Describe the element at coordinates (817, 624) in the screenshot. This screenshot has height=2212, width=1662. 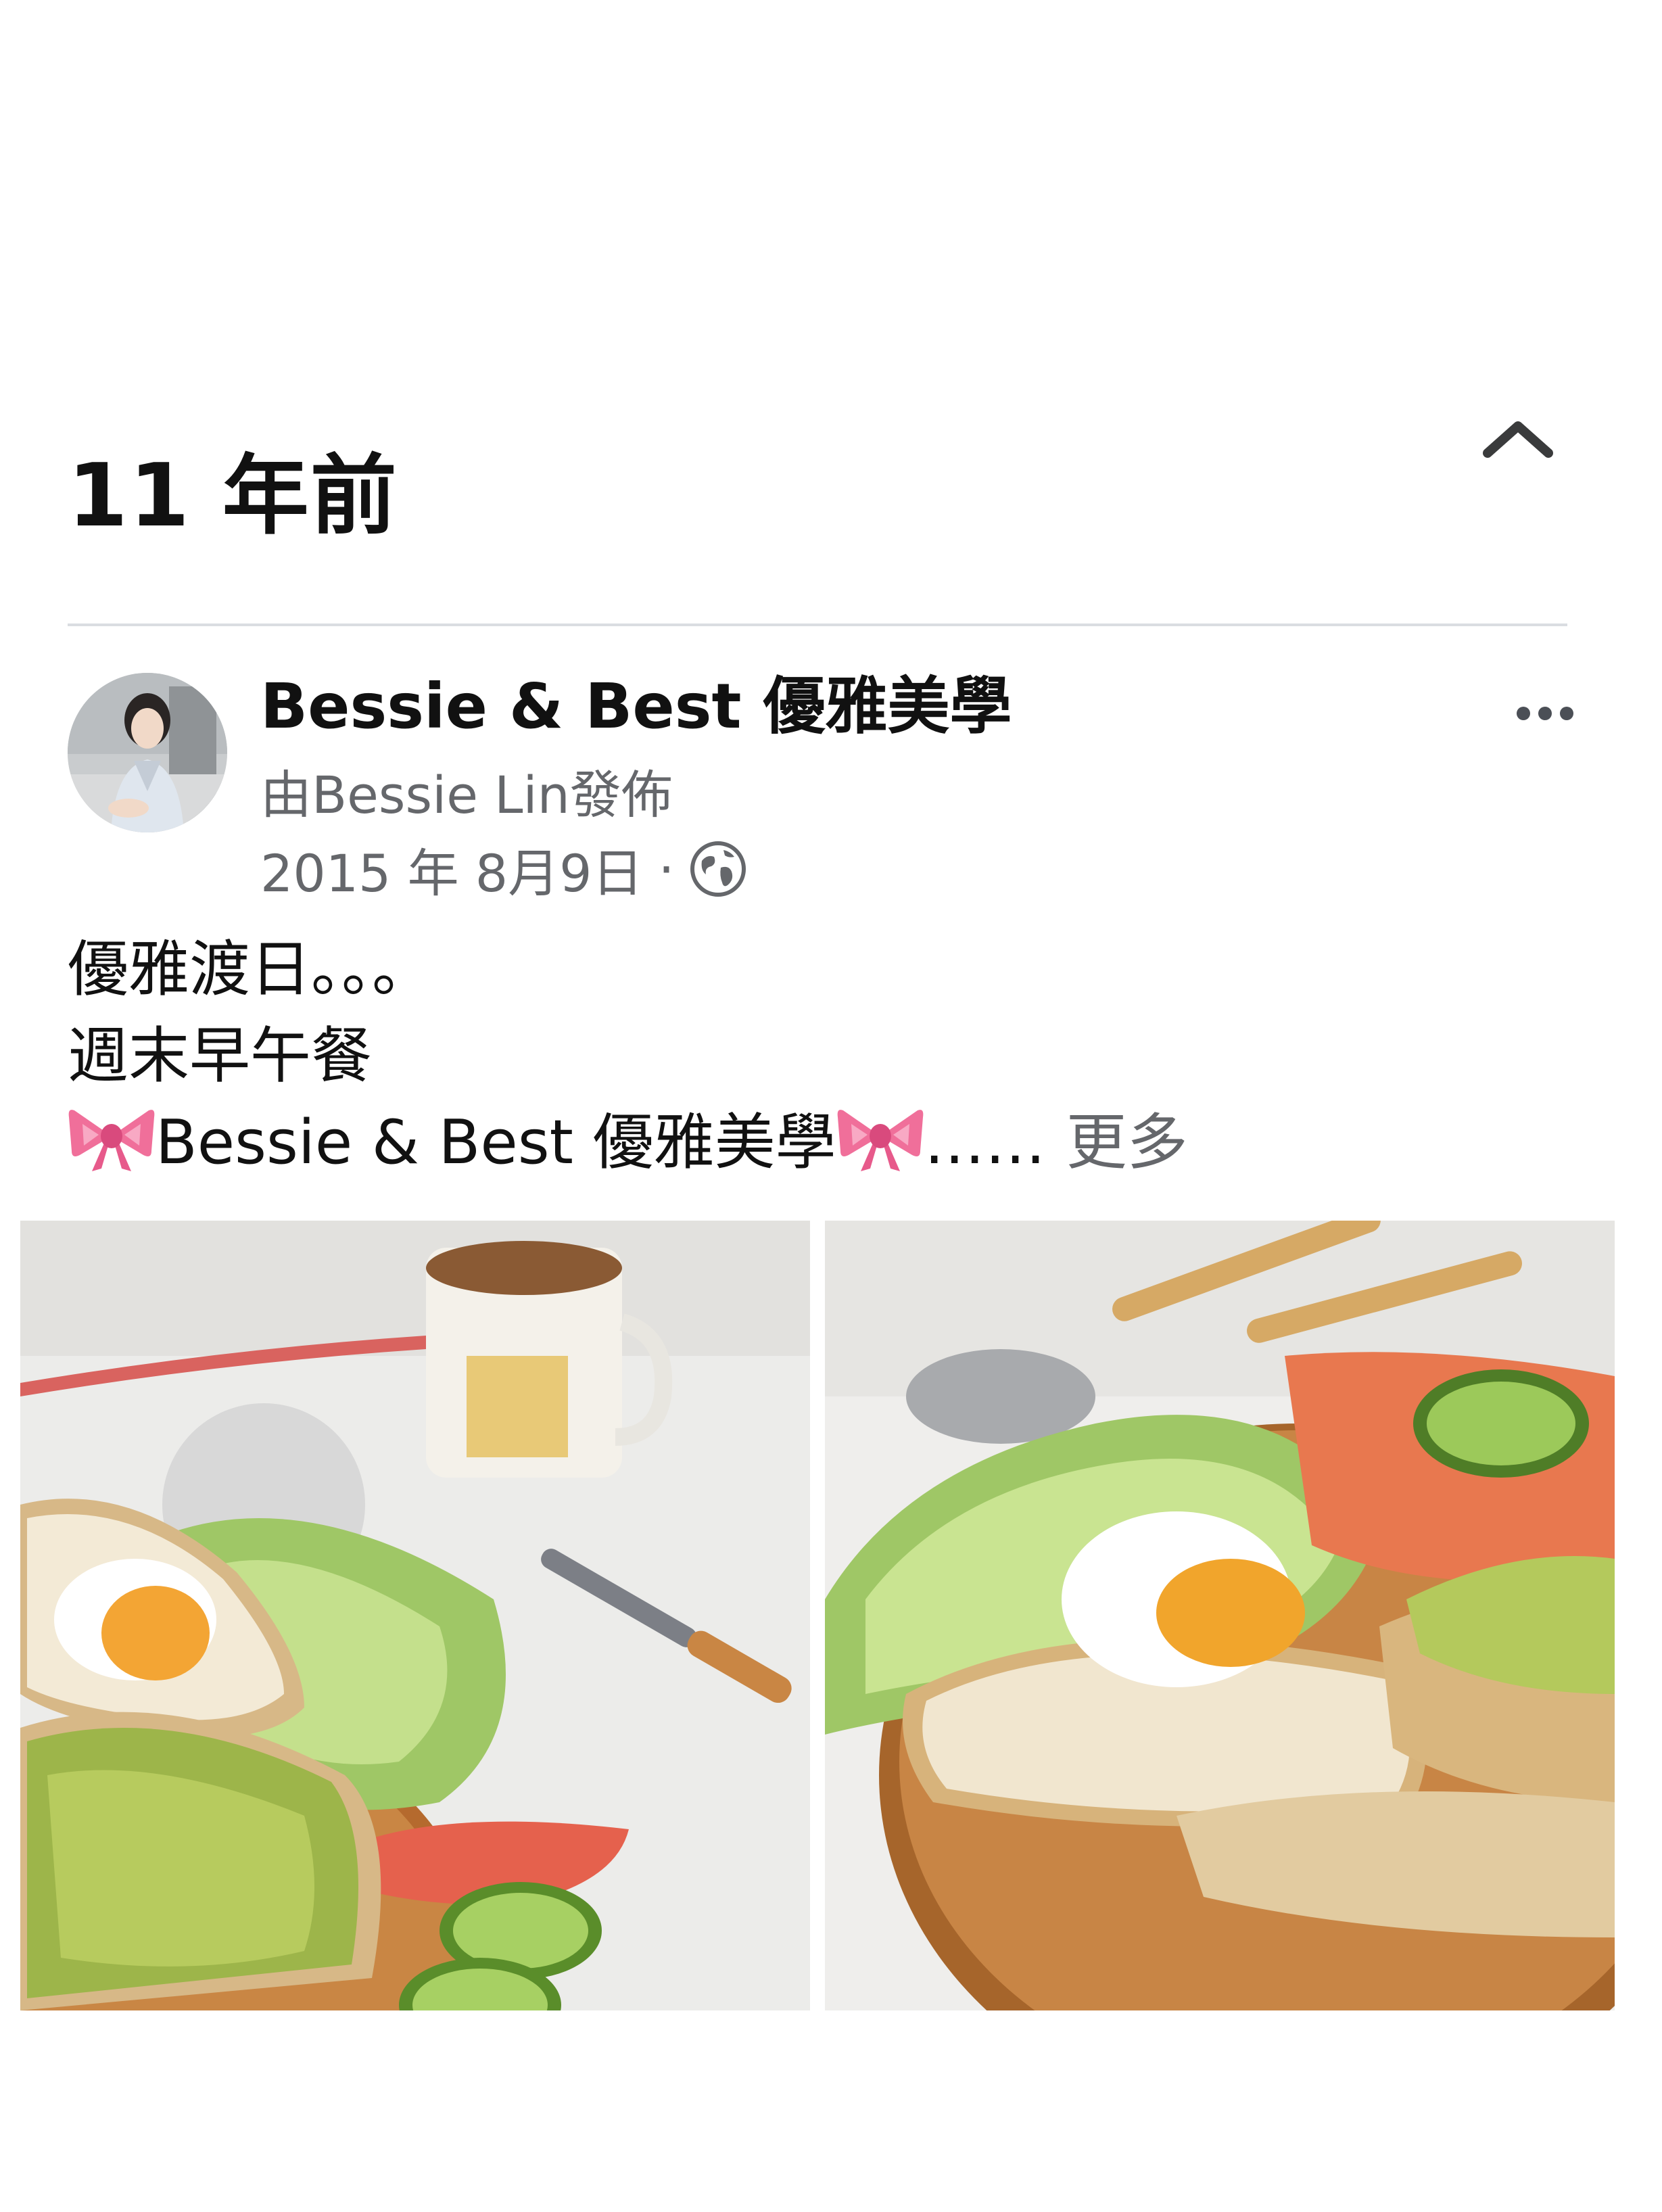
I see `divider` at that location.